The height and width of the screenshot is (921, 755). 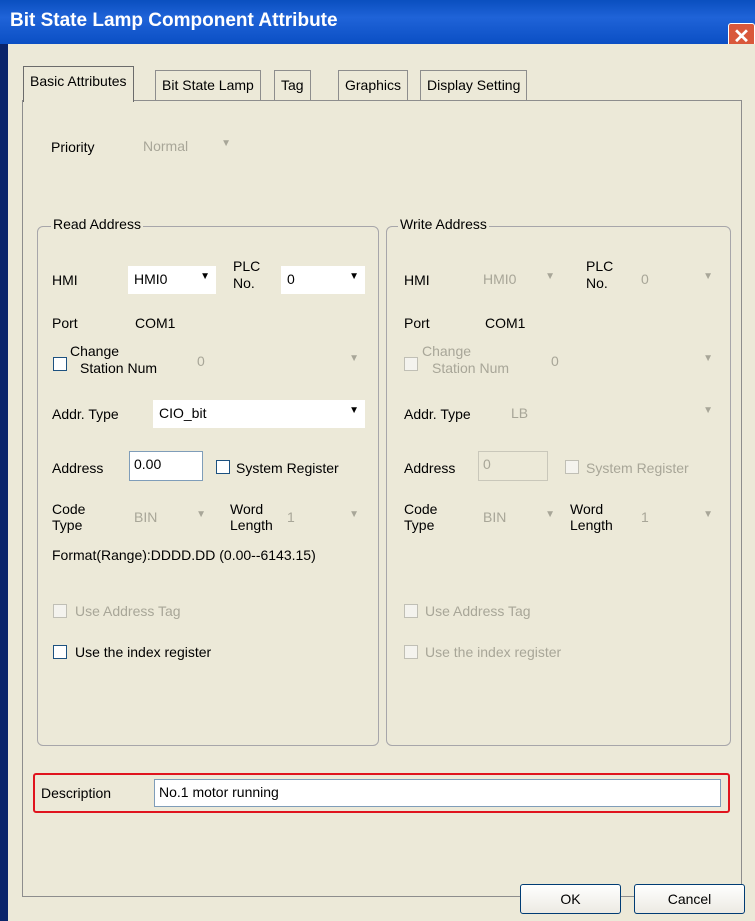 I want to click on read-use-address-tag-checkbox, so click(x=60, y=611).